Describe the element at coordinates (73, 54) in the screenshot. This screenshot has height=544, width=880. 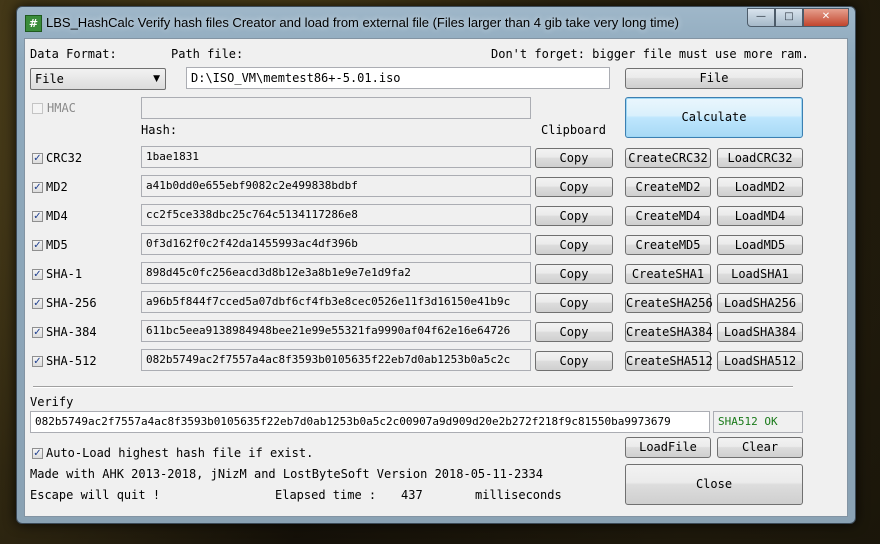
I see `data-format-label: Data Format:` at that location.